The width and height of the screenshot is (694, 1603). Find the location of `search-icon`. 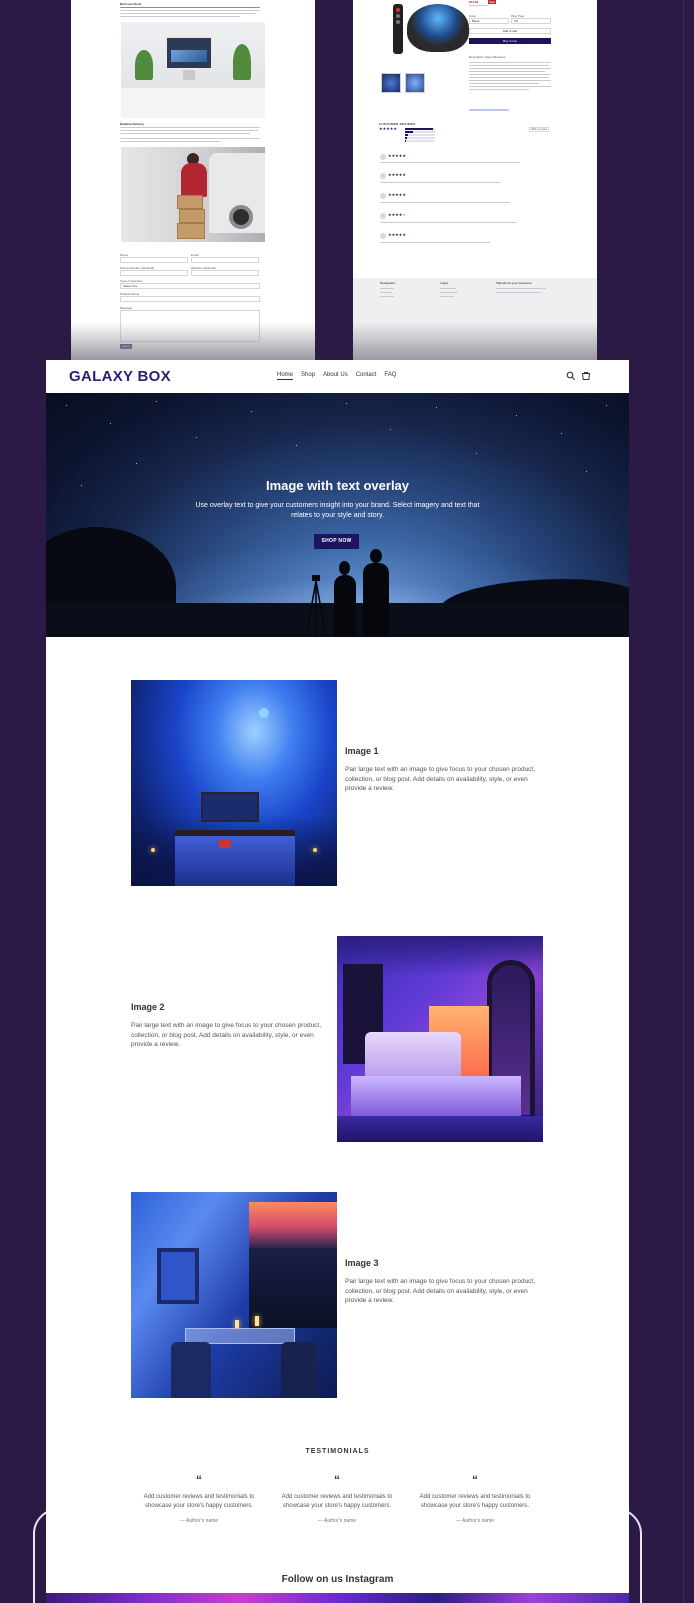

search-icon is located at coordinates (571, 376).